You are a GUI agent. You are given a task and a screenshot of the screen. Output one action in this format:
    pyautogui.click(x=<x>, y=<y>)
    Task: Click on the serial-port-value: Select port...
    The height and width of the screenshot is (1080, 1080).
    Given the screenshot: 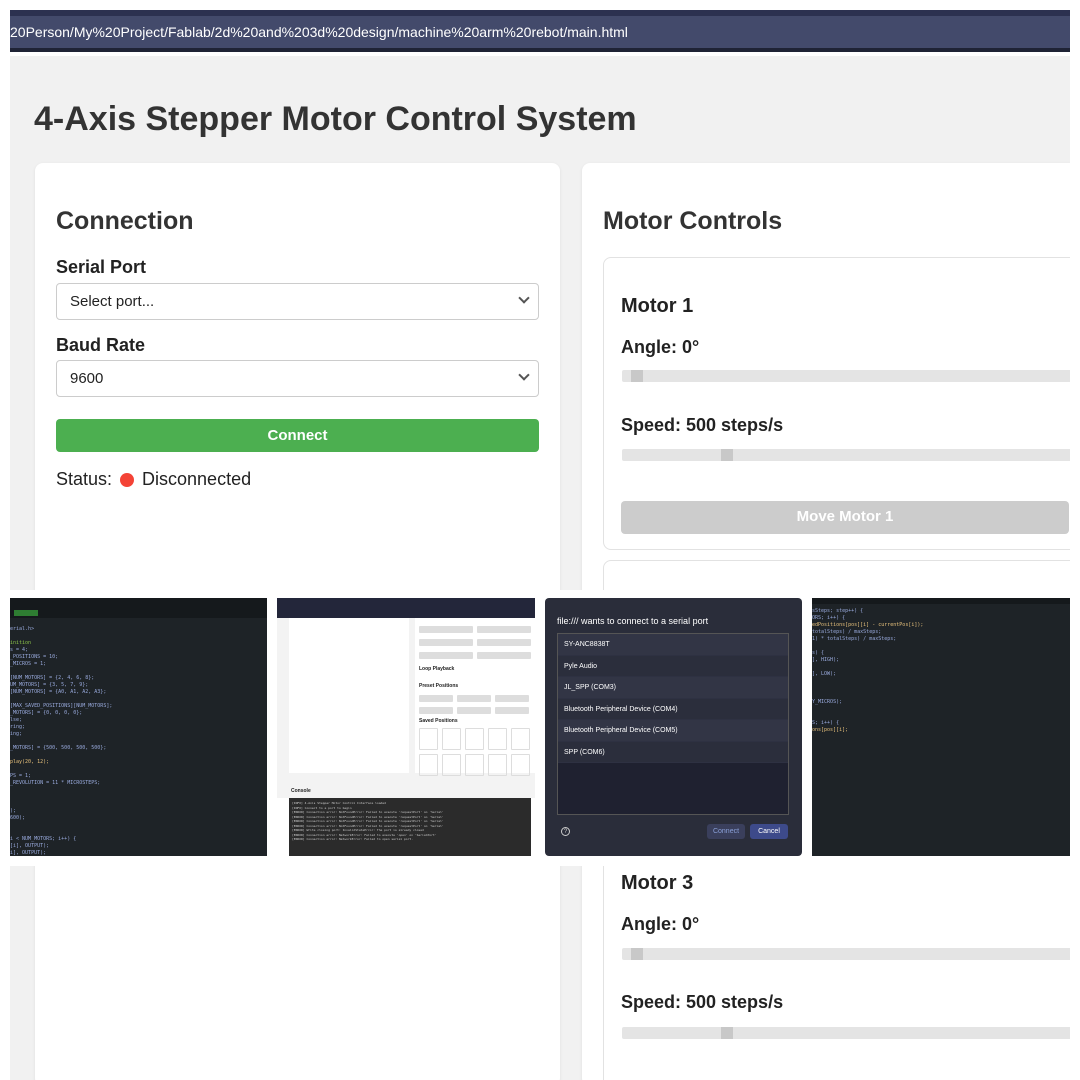 What is the action you would take?
    pyautogui.click(x=112, y=301)
    